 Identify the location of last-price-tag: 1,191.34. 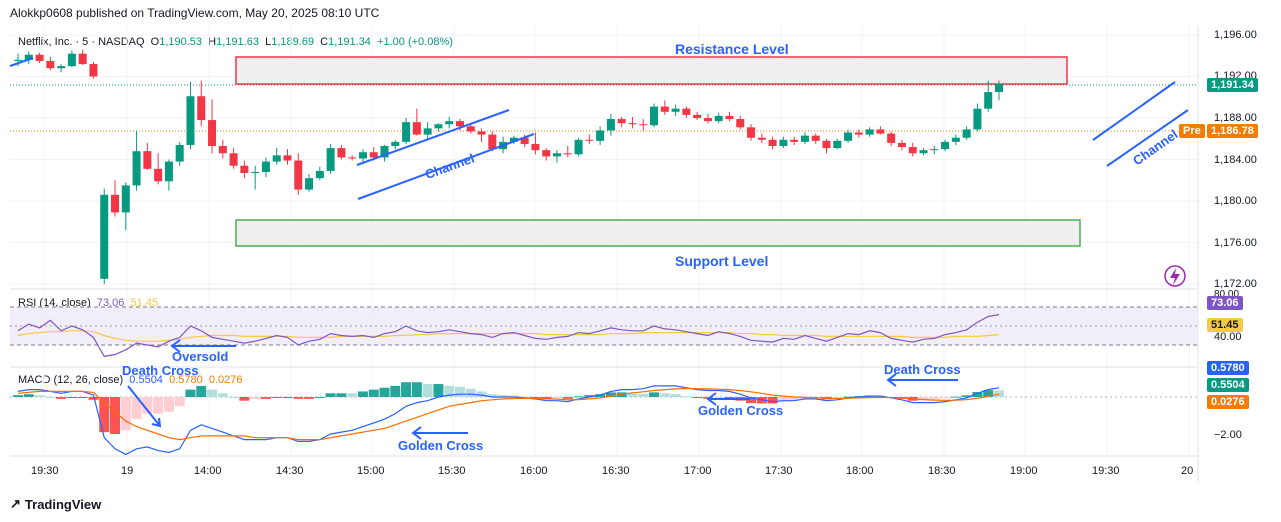
(1232, 85).